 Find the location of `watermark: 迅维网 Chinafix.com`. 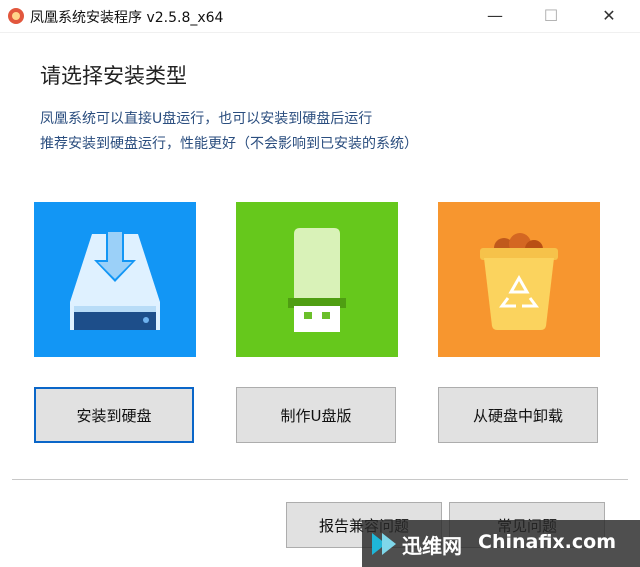

watermark: 迅维网 Chinafix.com is located at coordinates (501, 543).